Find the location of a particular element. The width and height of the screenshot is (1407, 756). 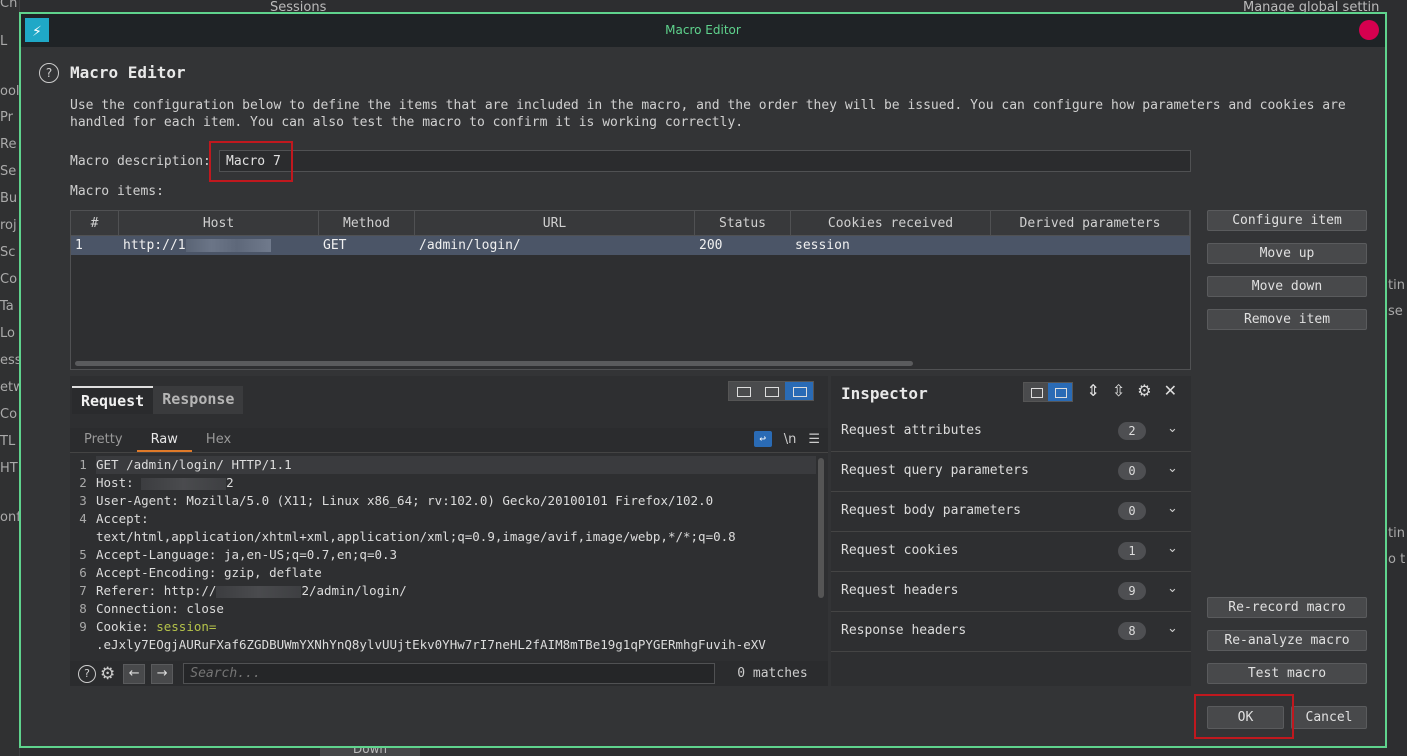

inspector-row-request-headers: Request headers 9 ⌄ is located at coordinates (1011, 592).